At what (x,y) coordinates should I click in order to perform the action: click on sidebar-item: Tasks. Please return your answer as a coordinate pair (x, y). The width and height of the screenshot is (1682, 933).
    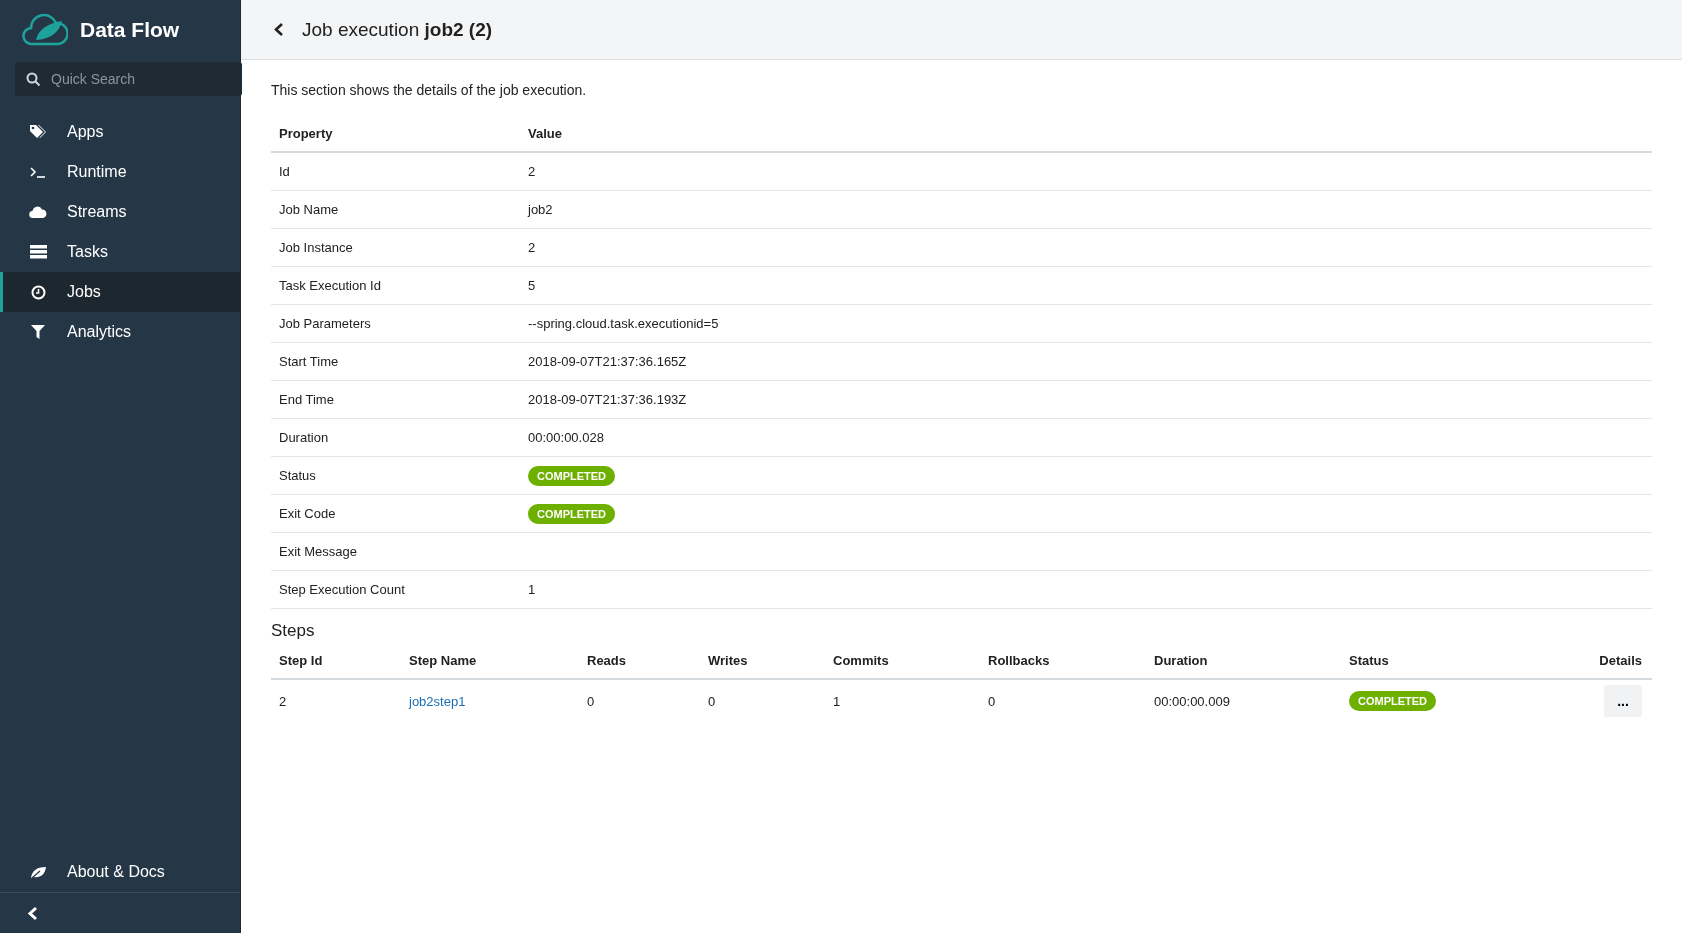
    Looking at the image, I should click on (120, 252).